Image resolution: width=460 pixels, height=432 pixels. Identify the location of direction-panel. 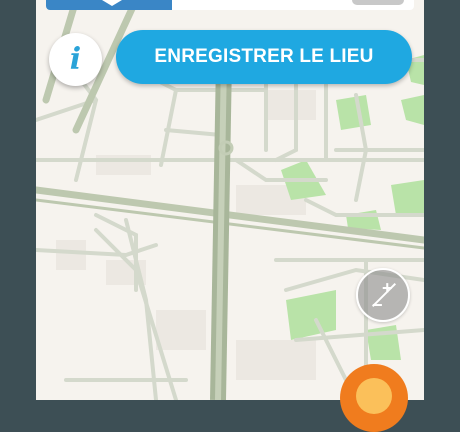
(109, 5).